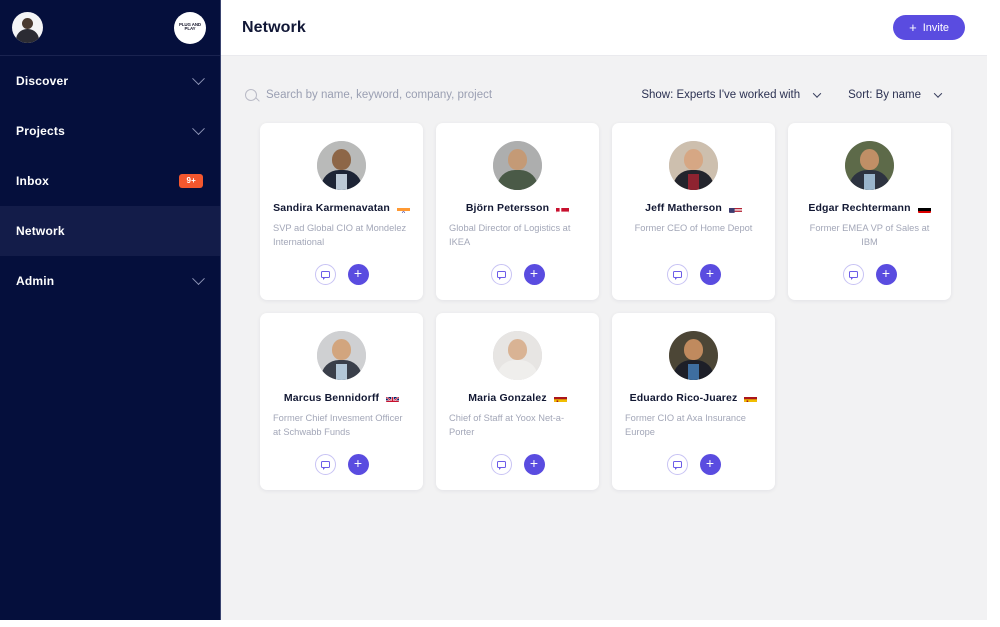 Image resolution: width=1000 pixels, height=627 pixels. What do you see at coordinates (341, 398) in the screenshot?
I see `expert-name-row: Marcus Bennidorff` at bounding box center [341, 398].